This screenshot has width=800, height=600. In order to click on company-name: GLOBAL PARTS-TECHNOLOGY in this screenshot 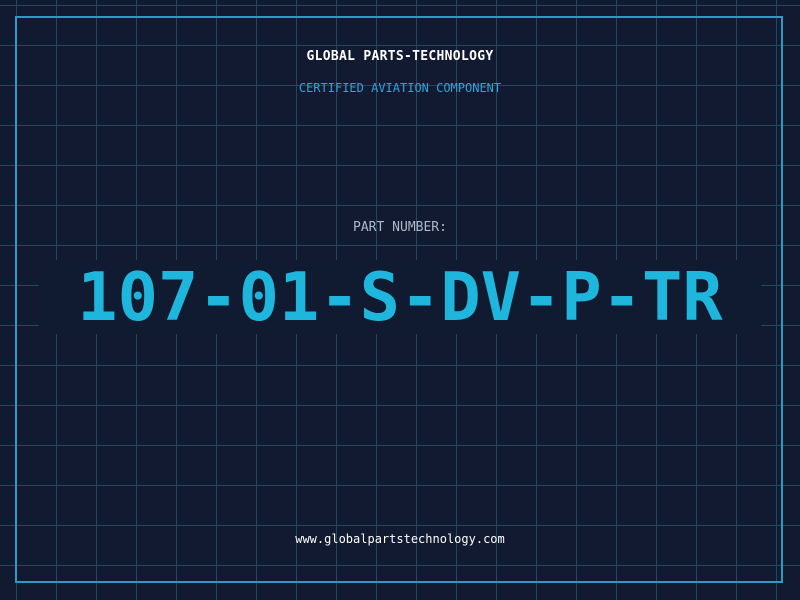, I will do `click(400, 56)`.